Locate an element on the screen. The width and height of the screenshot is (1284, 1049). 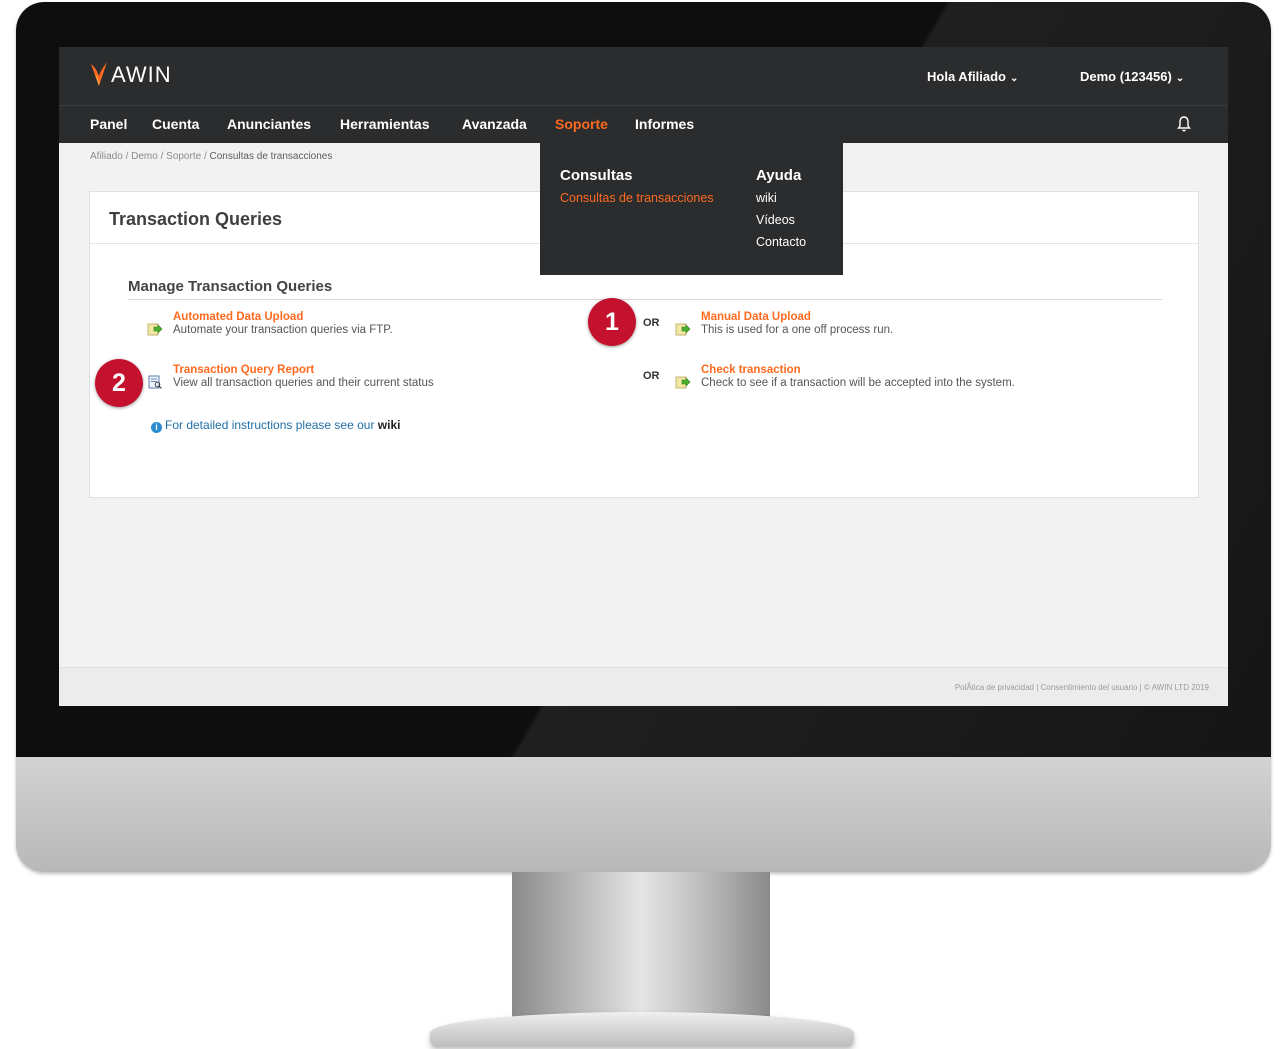
breadcrumb-trail: Afiliado / Demo / Soporte / is located at coordinates (150, 156).